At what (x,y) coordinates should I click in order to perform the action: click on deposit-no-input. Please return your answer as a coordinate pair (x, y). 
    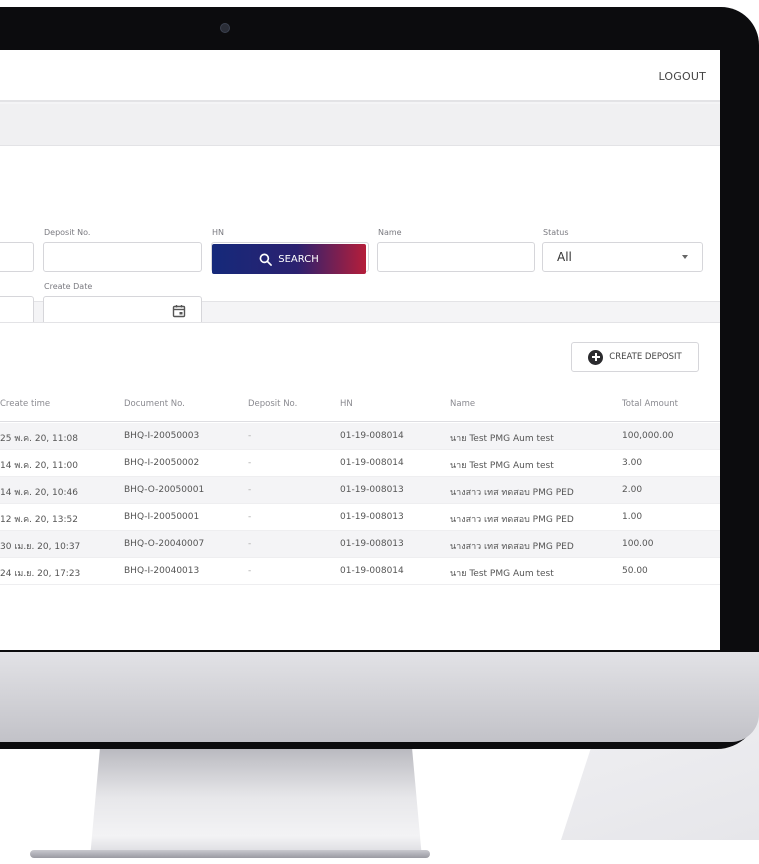
    Looking at the image, I should click on (122, 257).